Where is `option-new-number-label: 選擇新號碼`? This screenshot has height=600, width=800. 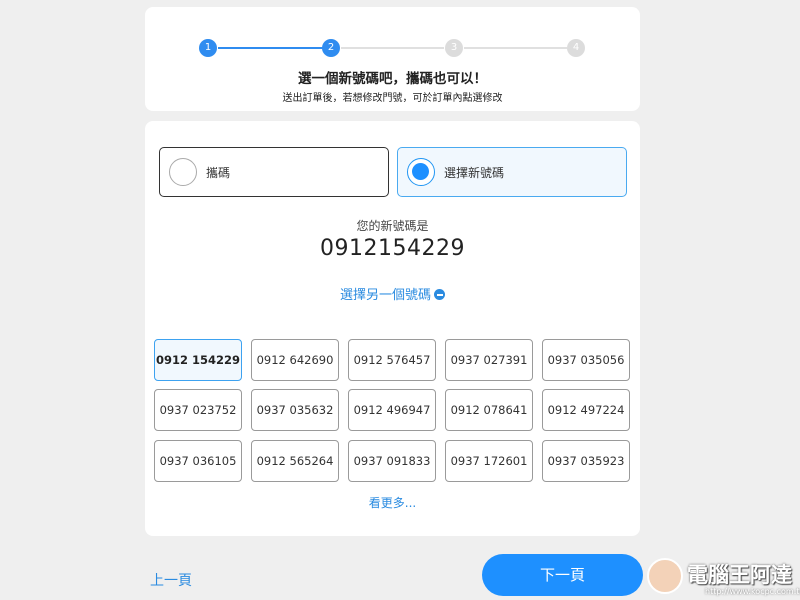
option-new-number-label: 選擇新號碼 is located at coordinates (474, 173).